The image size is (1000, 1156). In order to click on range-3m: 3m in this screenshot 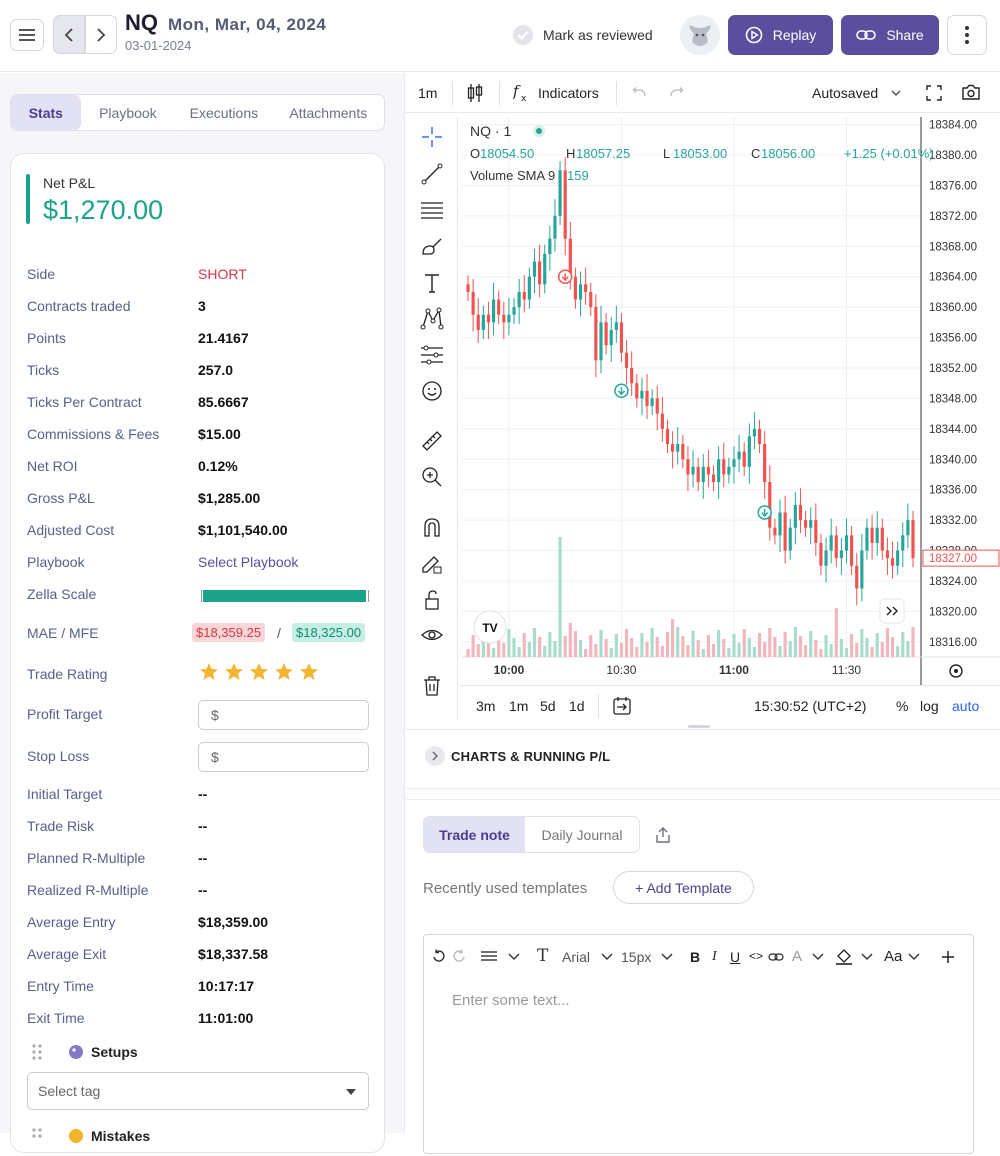, I will do `click(485, 706)`.